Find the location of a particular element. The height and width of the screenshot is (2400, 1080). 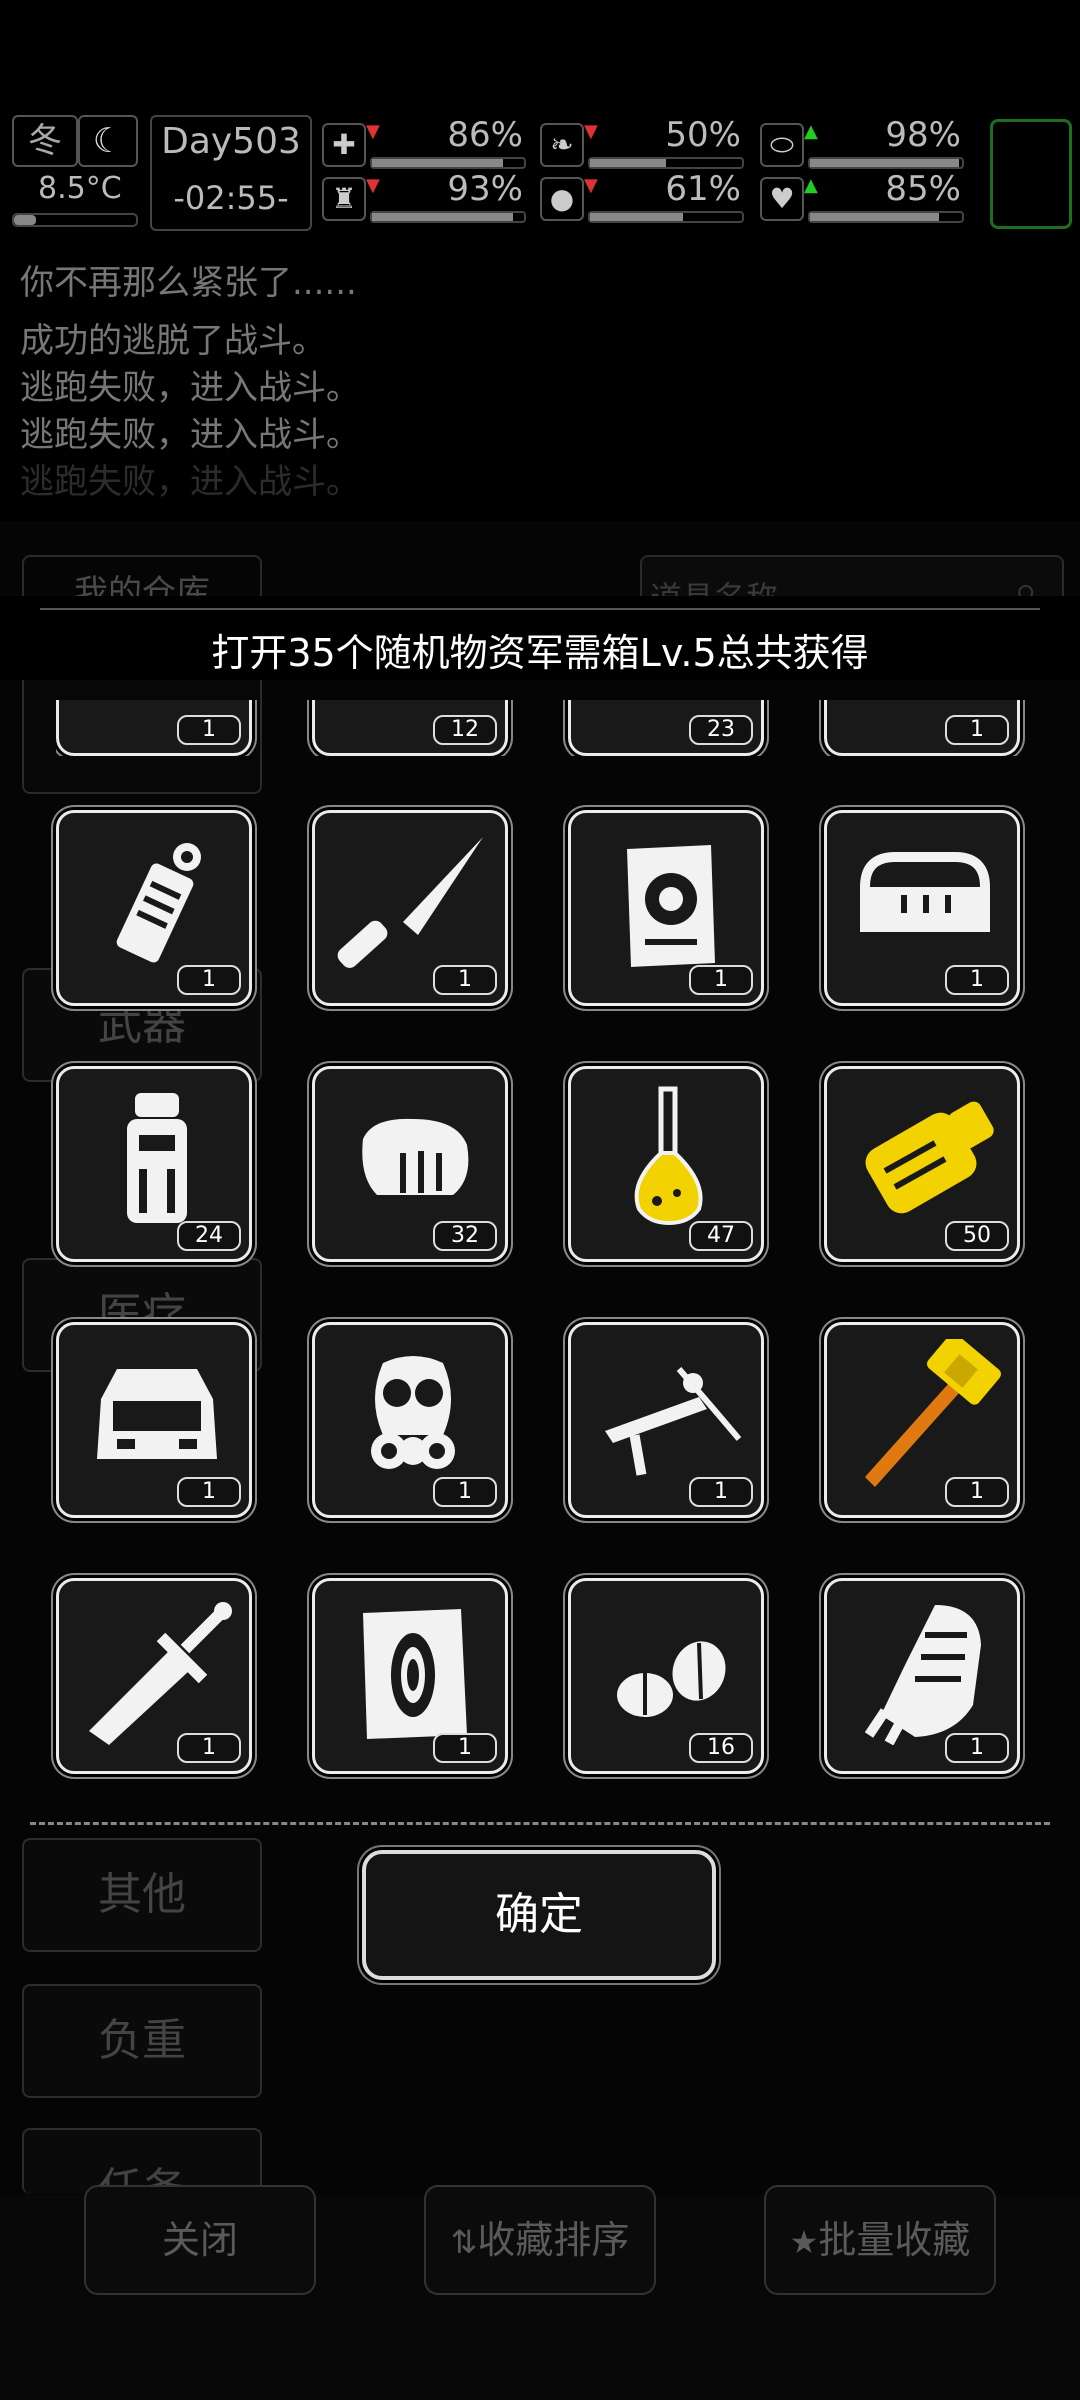

season-indicator: 冬 is located at coordinates (45, 141).